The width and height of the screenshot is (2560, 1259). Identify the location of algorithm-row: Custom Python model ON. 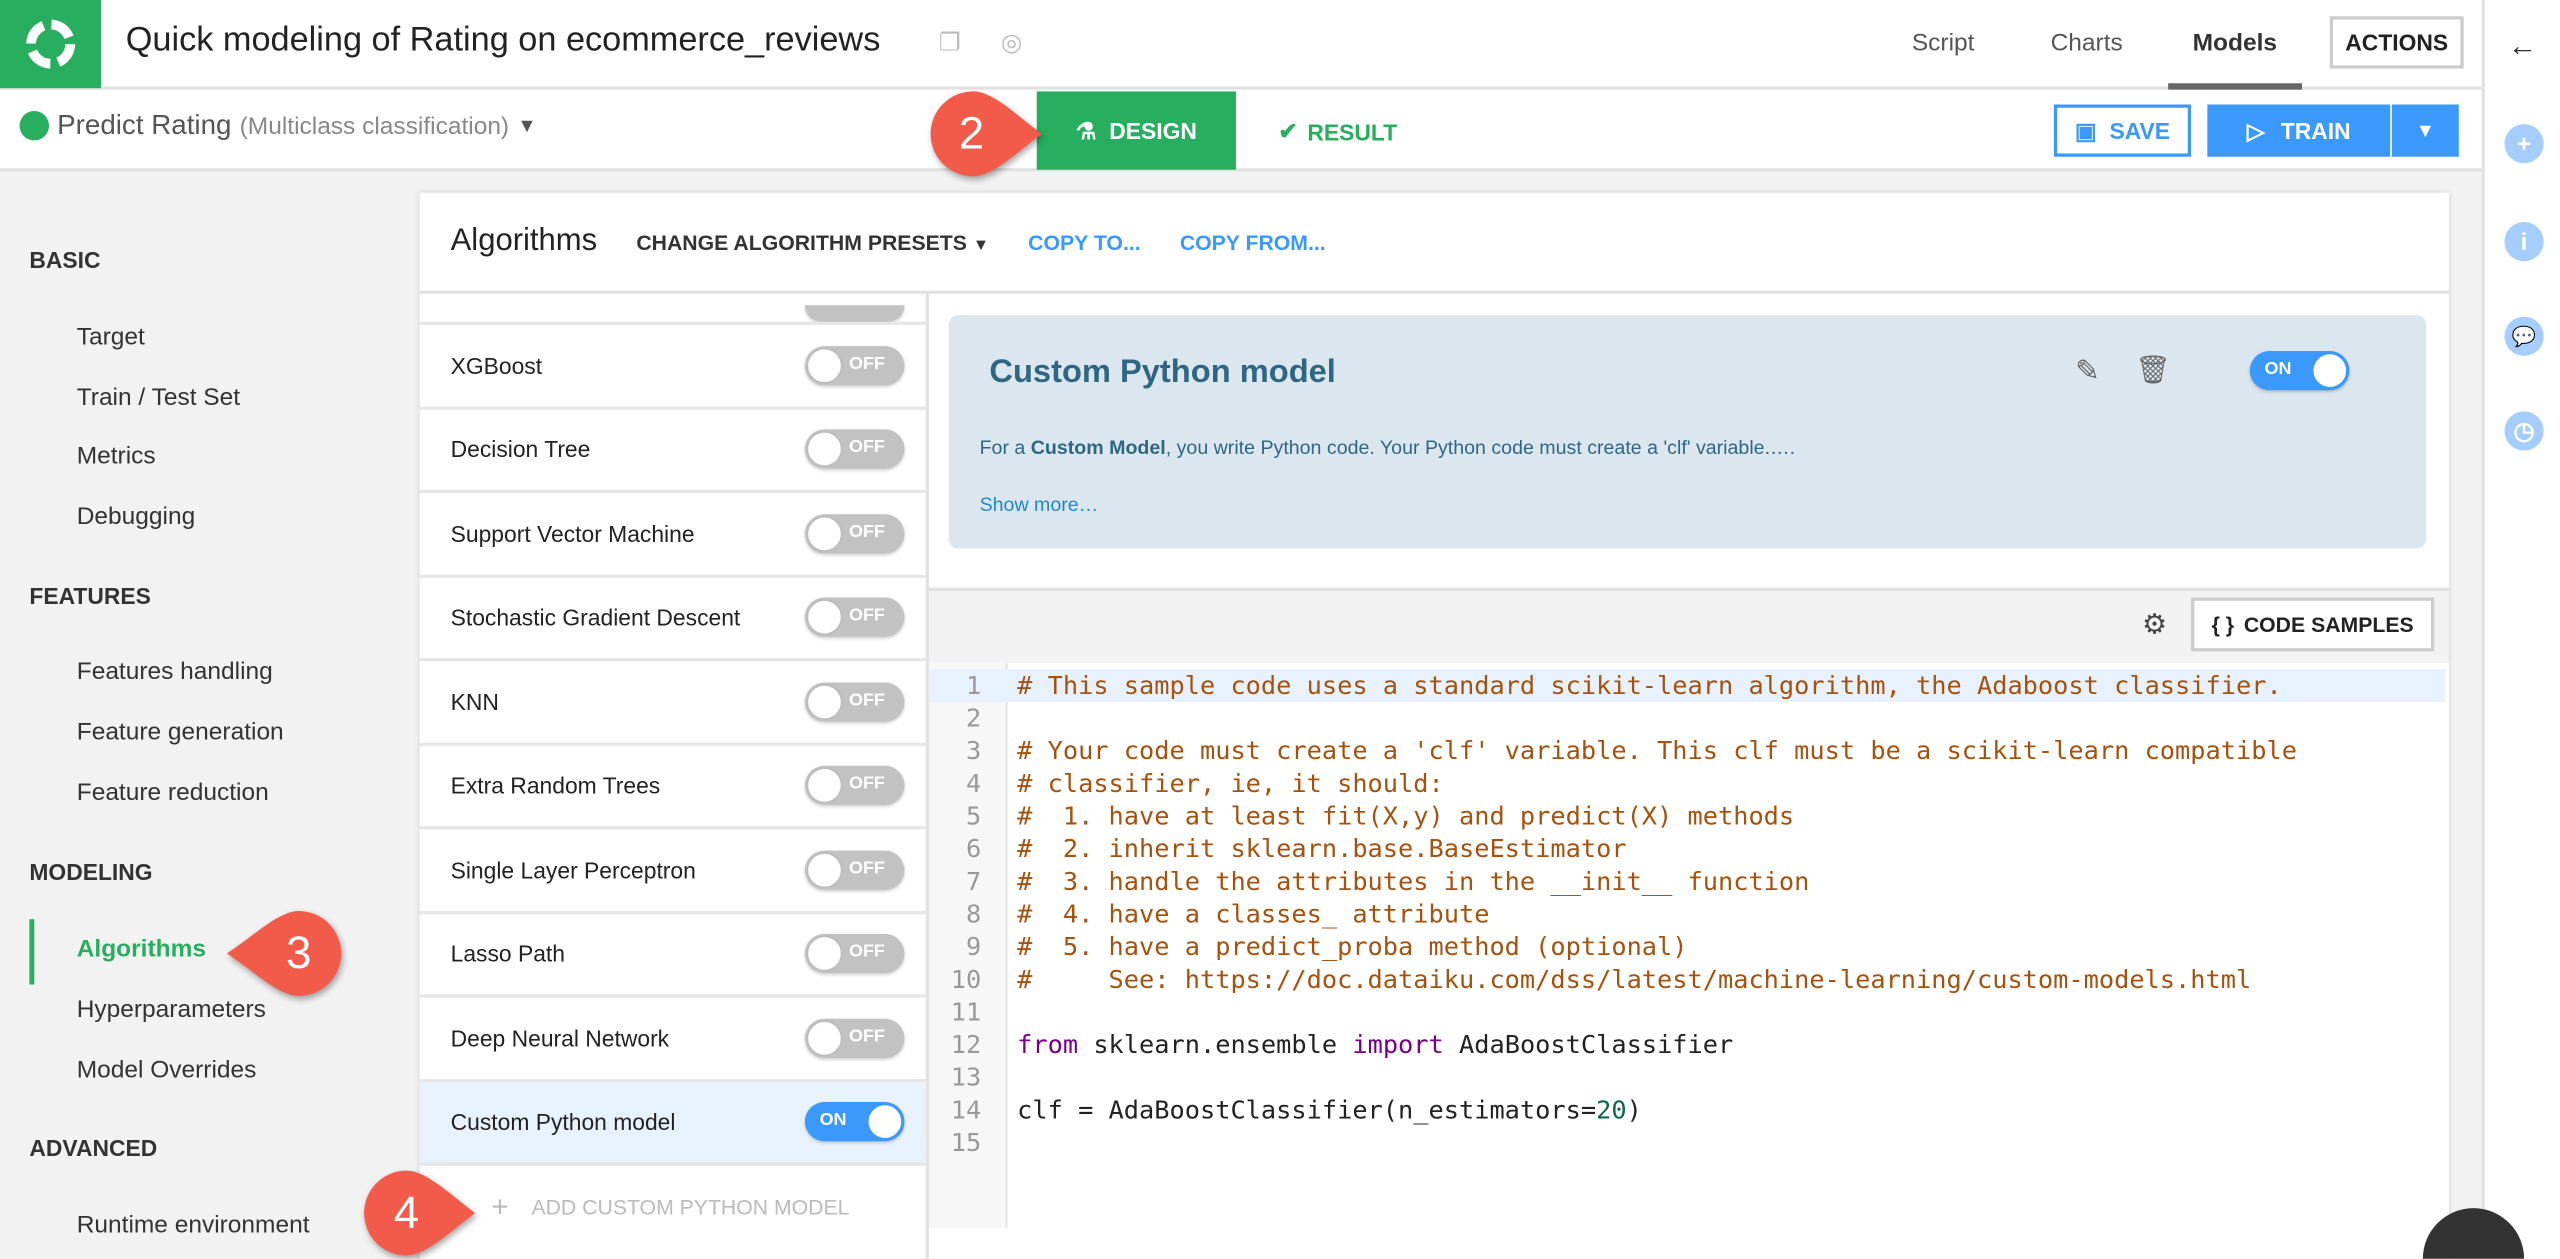
(672, 1123).